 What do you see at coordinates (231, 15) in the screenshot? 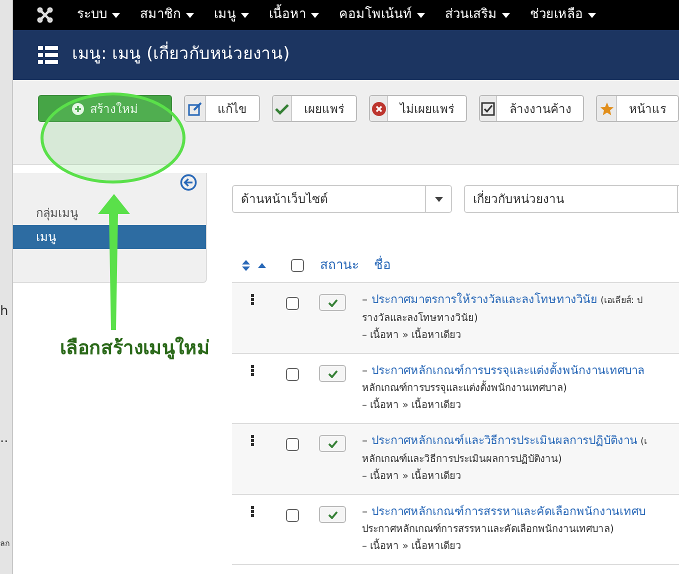
I see `menu-item: เมนู` at bounding box center [231, 15].